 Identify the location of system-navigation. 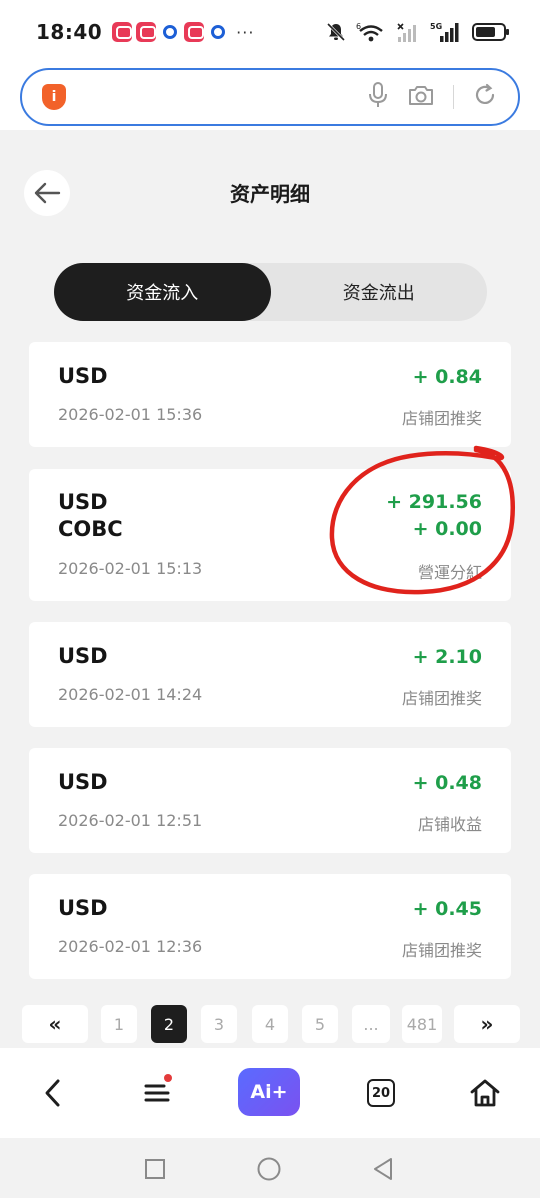
(270, 1168).